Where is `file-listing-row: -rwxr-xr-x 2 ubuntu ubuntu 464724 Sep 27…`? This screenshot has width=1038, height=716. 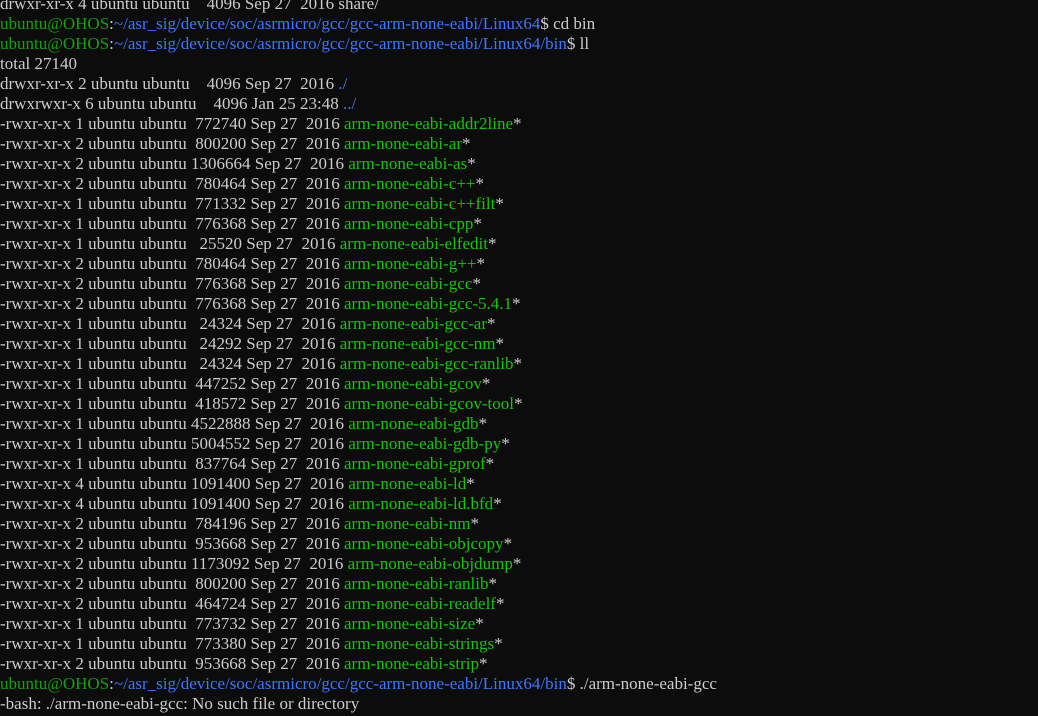
file-listing-row: -rwxr-xr-x 2 ubuntu ubuntu 464724 Sep 27… is located at coordinates (378, 604).